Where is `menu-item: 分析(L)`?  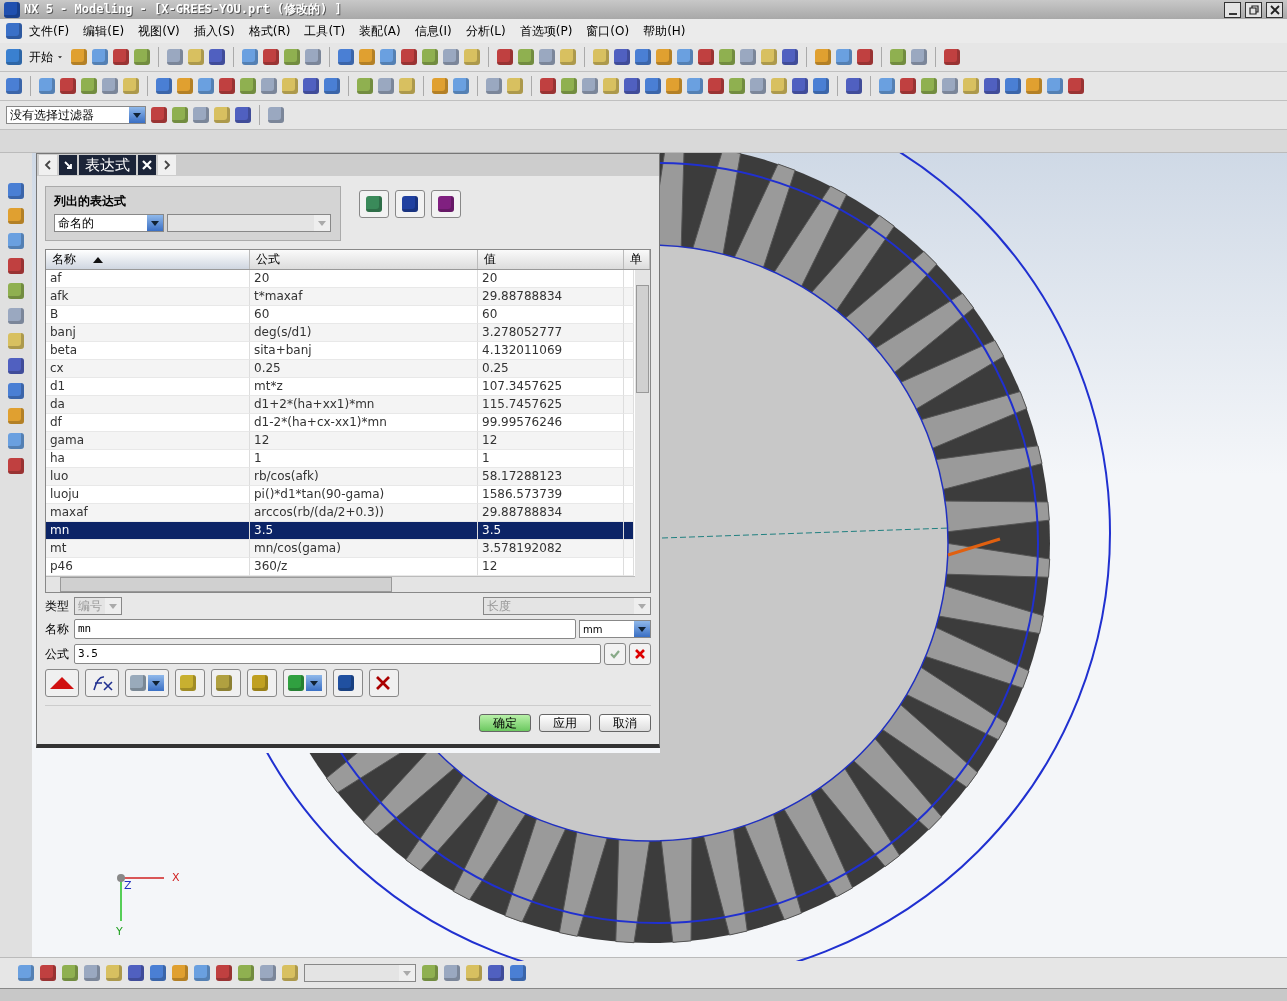 menu-item: 分析(L) is located at coordinates (485, 31).